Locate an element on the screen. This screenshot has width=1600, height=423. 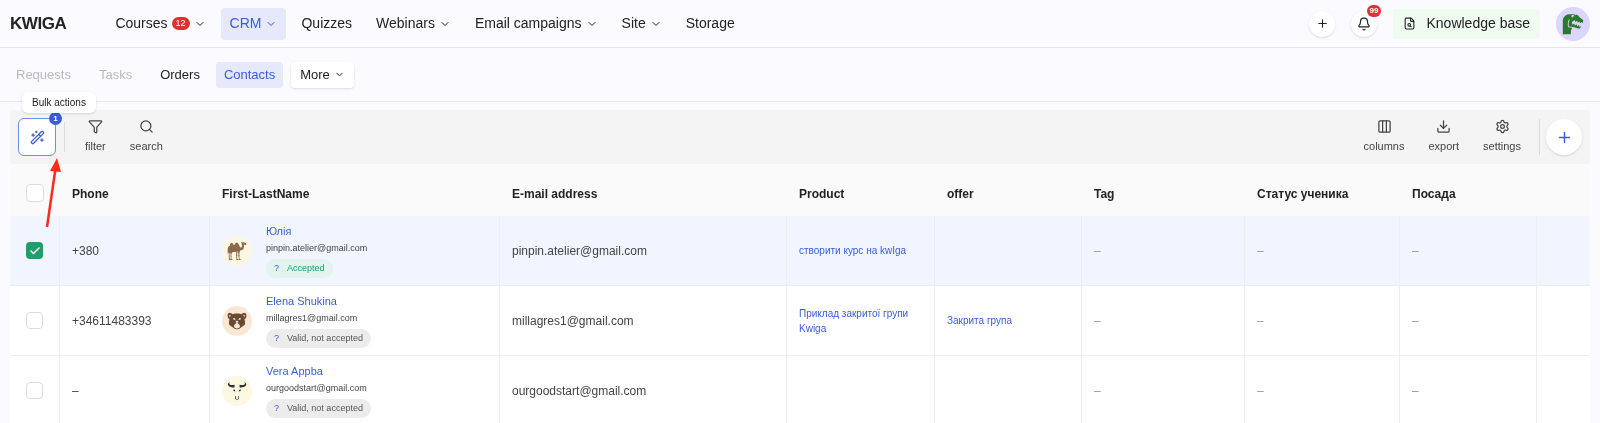
column-header: offer is located at coordinates (960, 193).